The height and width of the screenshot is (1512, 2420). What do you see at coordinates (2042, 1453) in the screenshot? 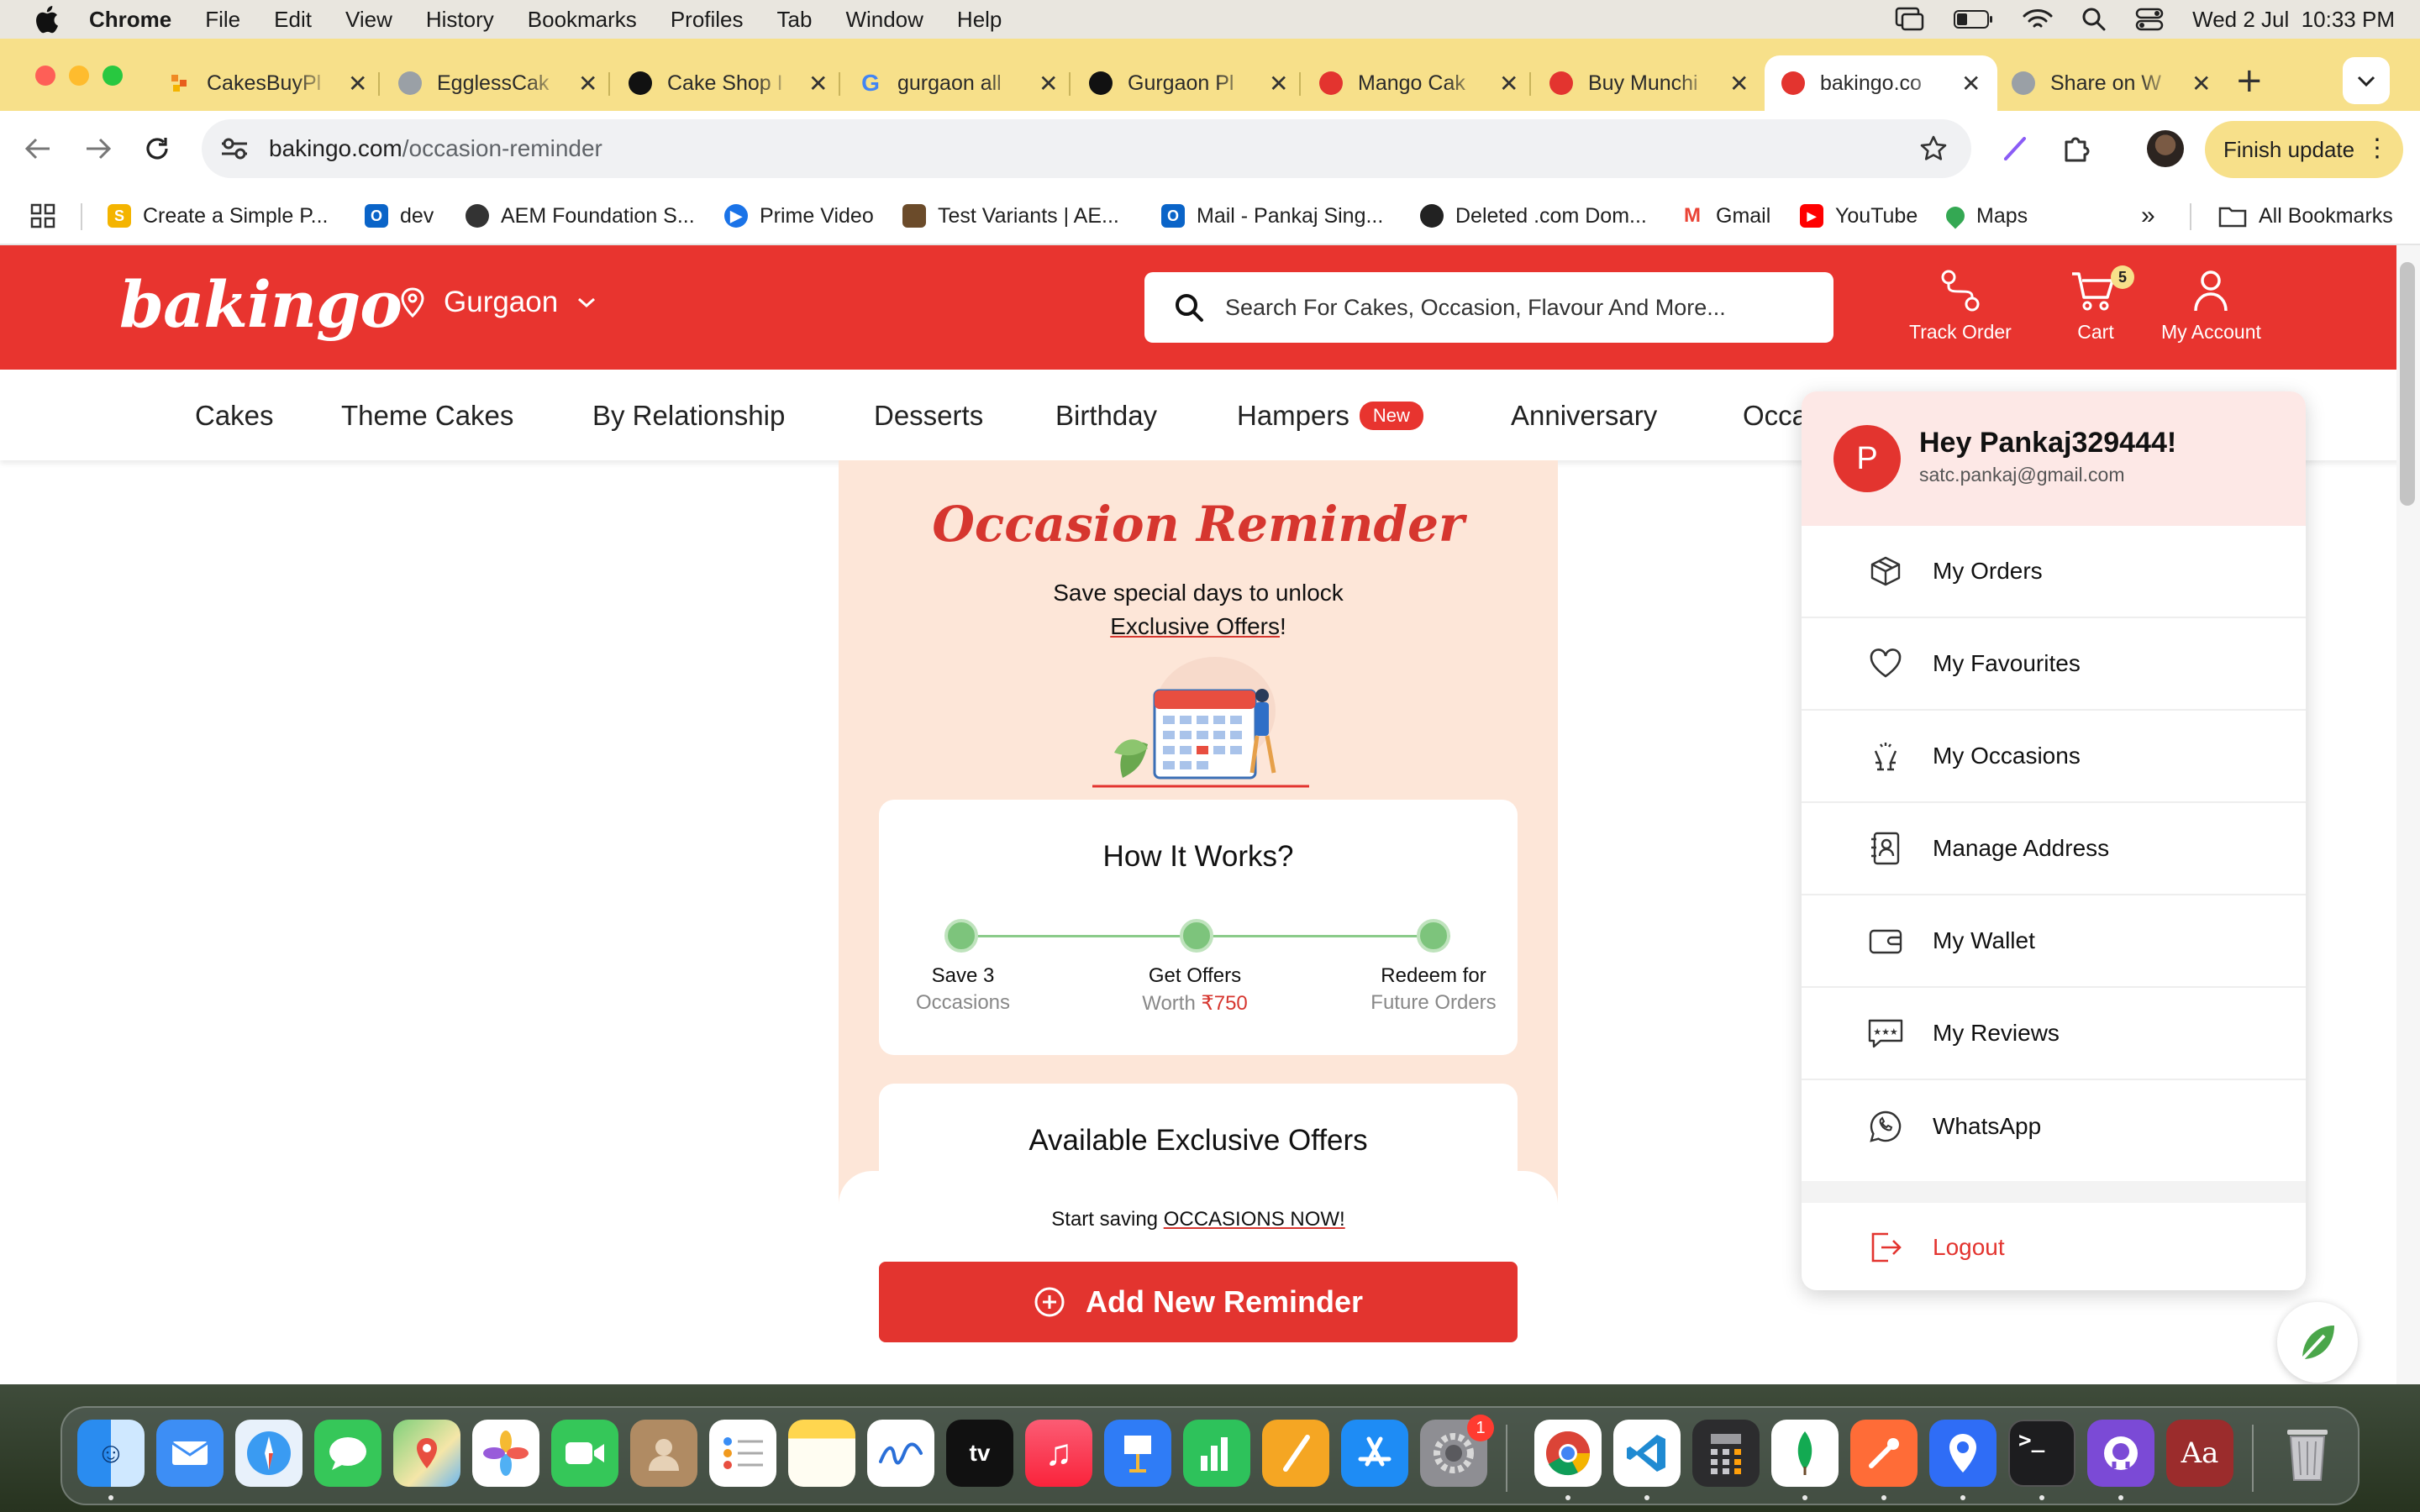
I see `terminal-icon: >_` at bounding box center [2042, 1453].